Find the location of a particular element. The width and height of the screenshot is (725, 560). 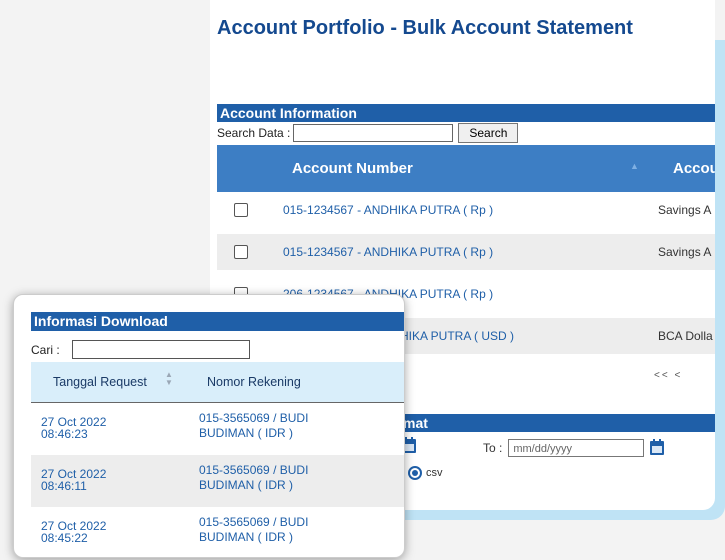

column-account-type: Accou is located at coordinates (694, 168).